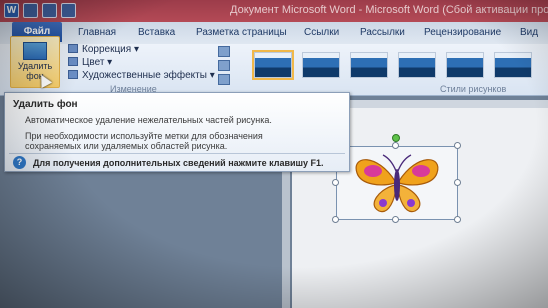 This screenshot has height=308, width=548. Describe the element at coordinates (473, 89) in the screenshot. I see `picture-styles-group-label: Стили рисунков` at that location.